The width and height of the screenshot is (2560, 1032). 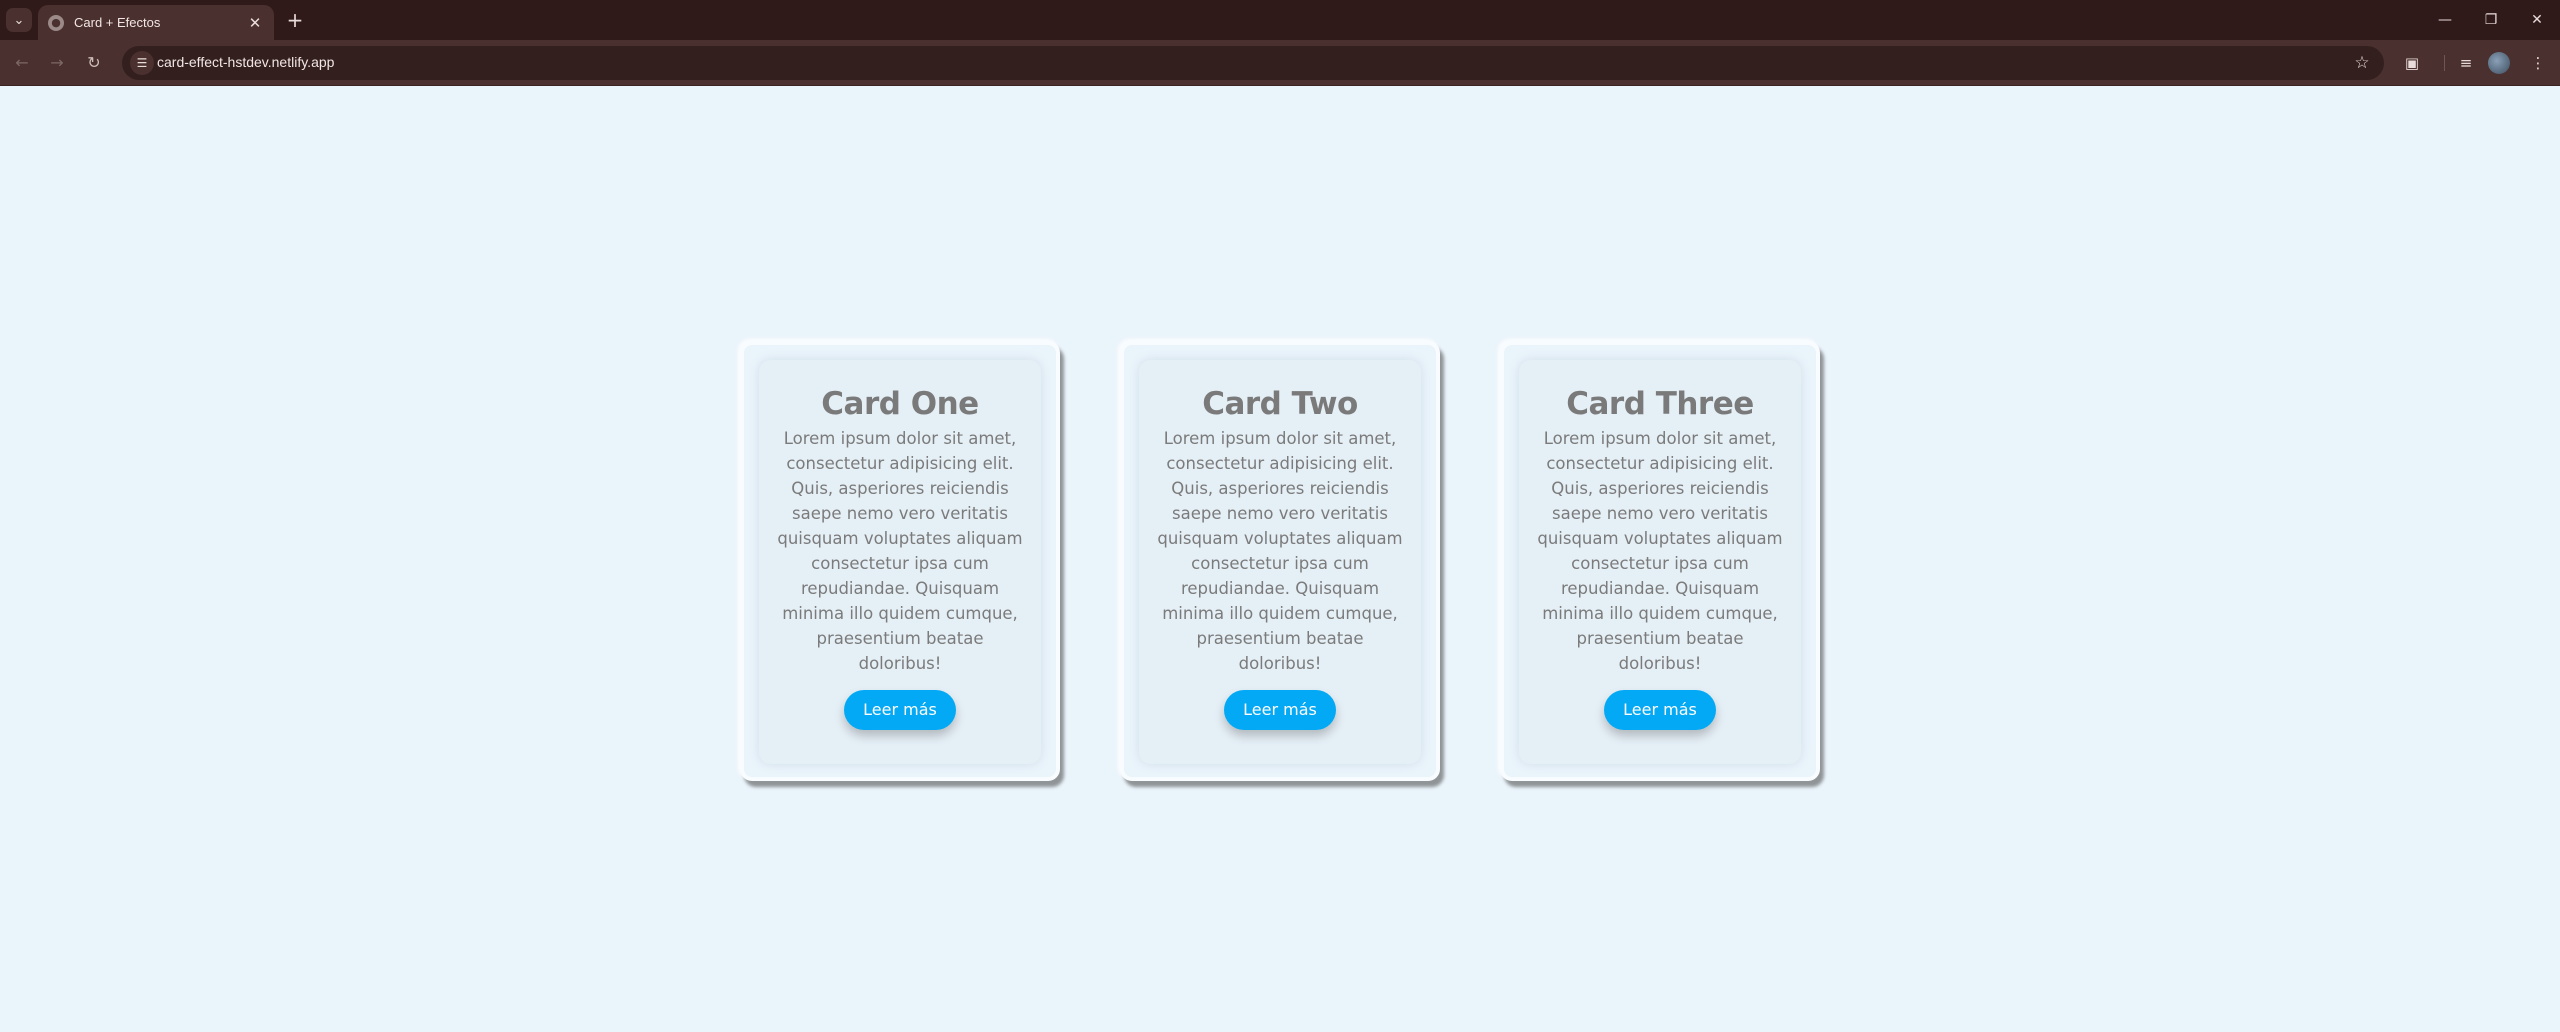 I want to click on avatar, so click(x=2499, y=63).